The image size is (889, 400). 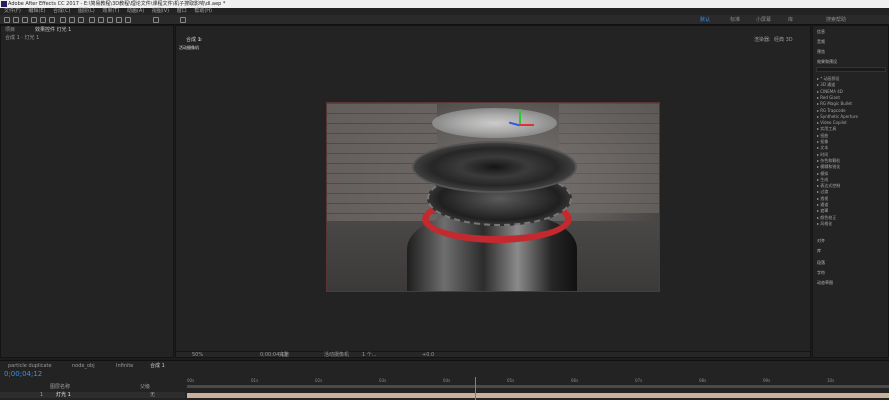 What do you see at coordinates (52, 20) in the screenshot?
I see `pan-behind-tool-icon` at bounding box center [52, 20].